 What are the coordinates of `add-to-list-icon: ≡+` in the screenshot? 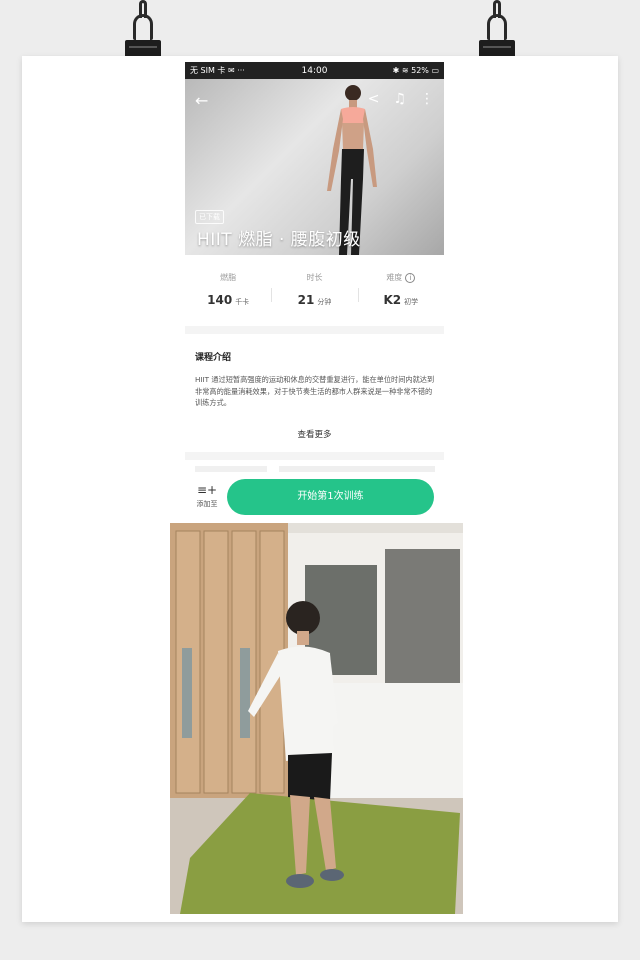 It's located at (207, 490).